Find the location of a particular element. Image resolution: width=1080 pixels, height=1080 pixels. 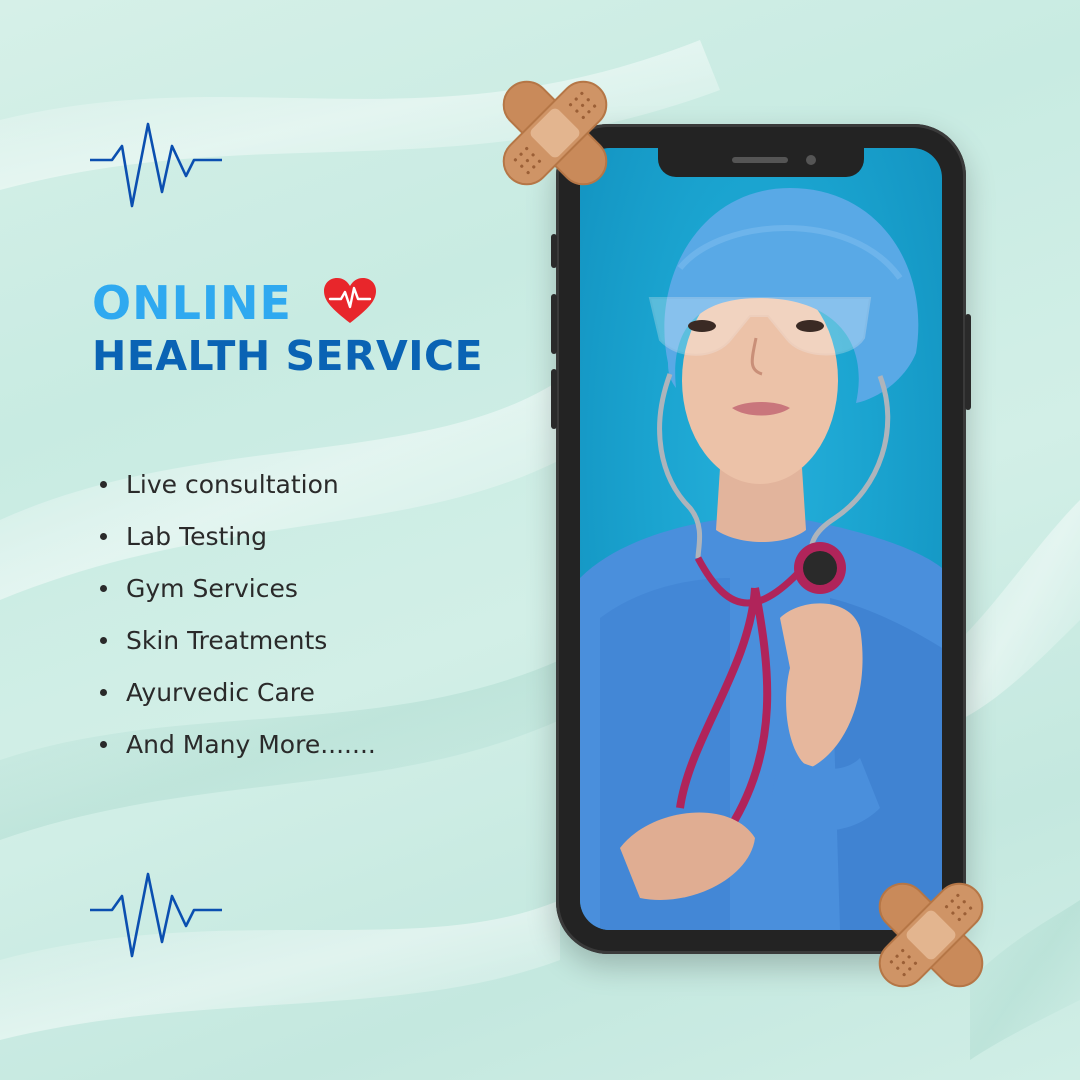

list-item: Ayurvedic Care is located at coordinates (238, 692).